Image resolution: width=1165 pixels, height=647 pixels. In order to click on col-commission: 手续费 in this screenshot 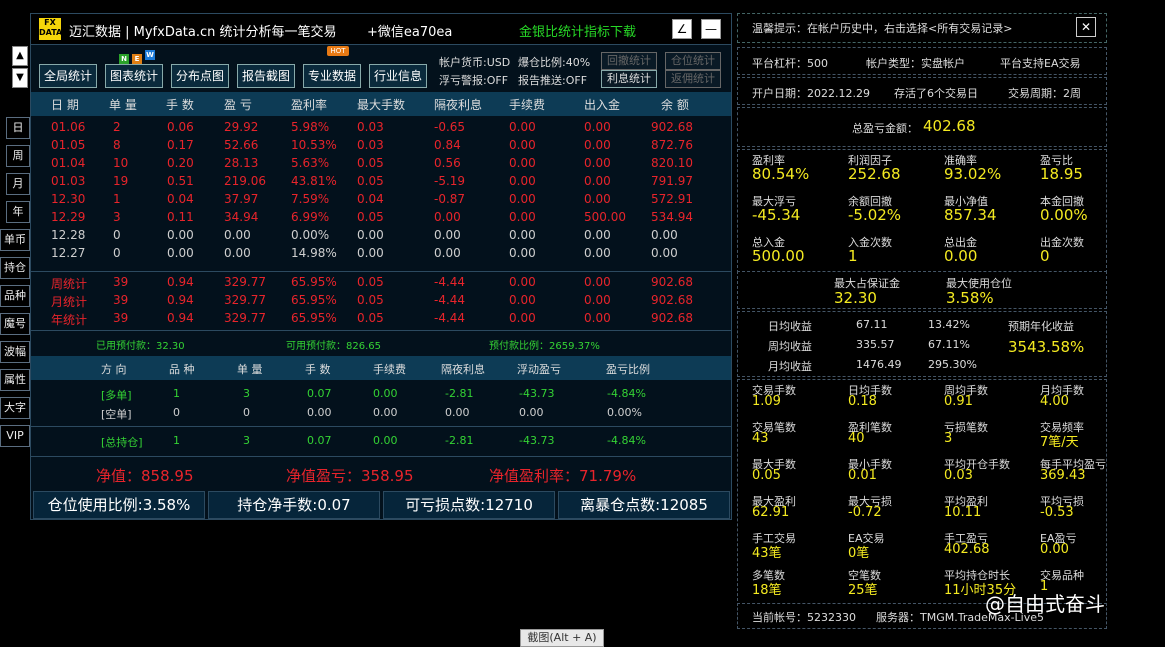, I will do `click(527, 105)`.